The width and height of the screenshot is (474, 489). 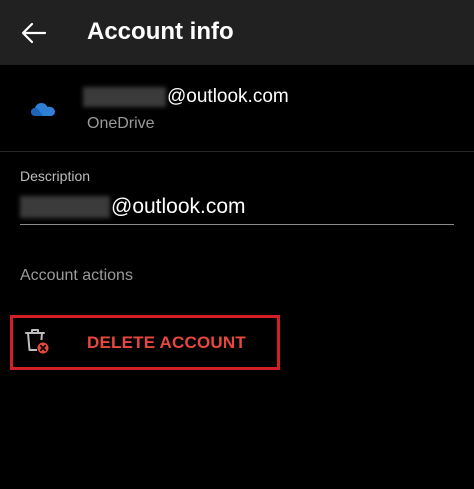 I want to click on app-bar: Account info, so click(x=237, y=32).